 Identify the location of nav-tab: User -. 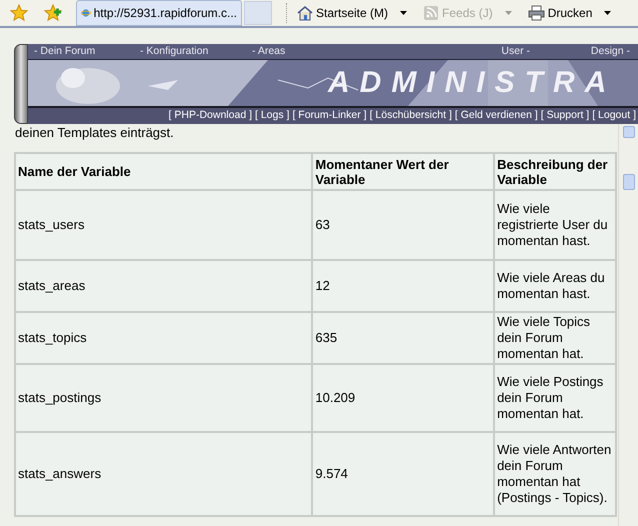
(475, 52).